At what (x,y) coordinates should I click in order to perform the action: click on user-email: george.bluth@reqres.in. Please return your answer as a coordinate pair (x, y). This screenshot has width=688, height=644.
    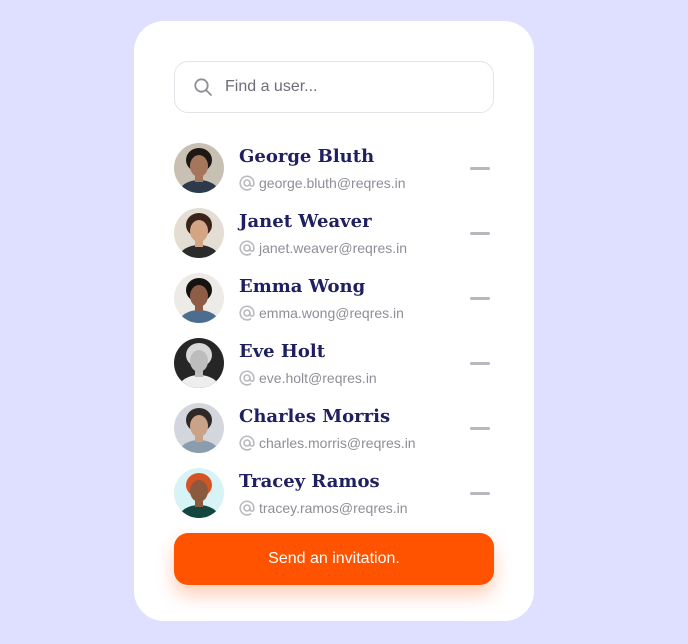
    Looking at the image, I should click on (332, 182).